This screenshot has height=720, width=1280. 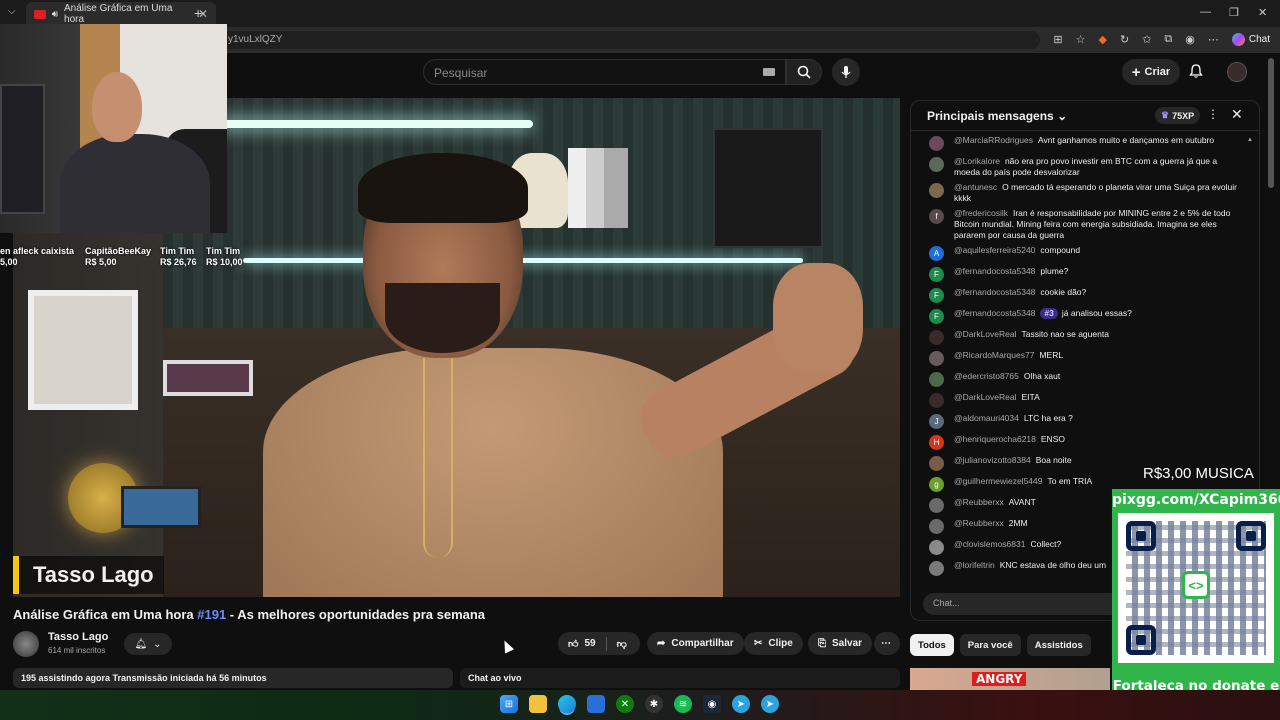 I want to click on chat-author: @antunesc, so click(x=975, y=187).